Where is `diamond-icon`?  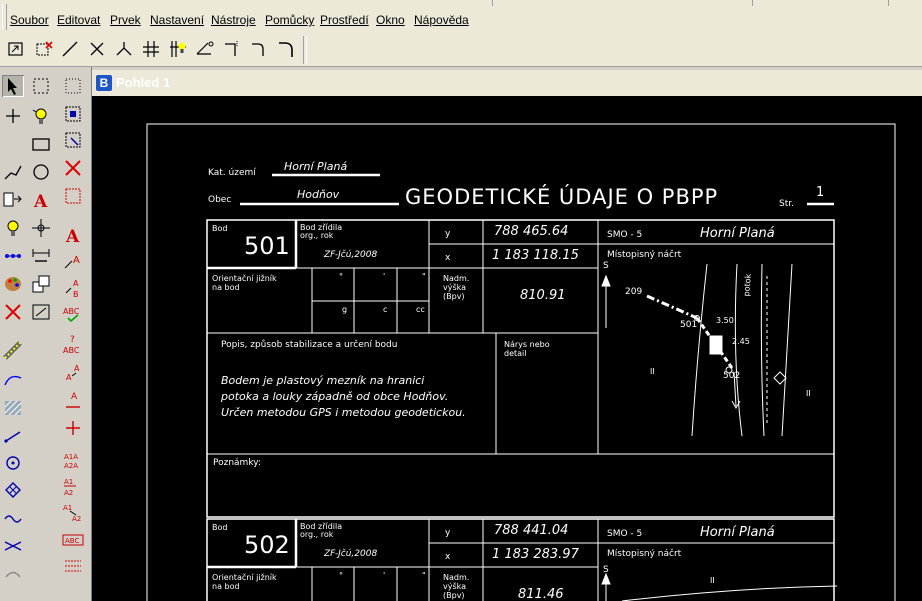
diamond-icon is located at coordinates (13, 490).